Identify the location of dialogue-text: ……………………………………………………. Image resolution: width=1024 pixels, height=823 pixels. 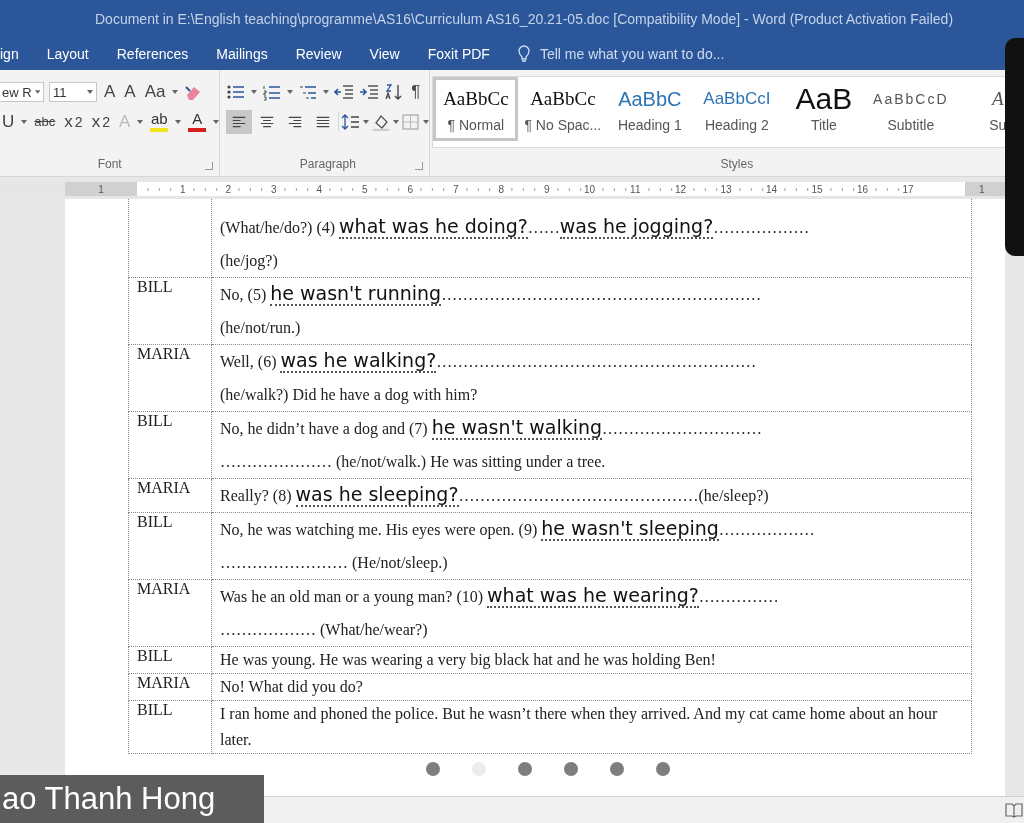
(601, 294).